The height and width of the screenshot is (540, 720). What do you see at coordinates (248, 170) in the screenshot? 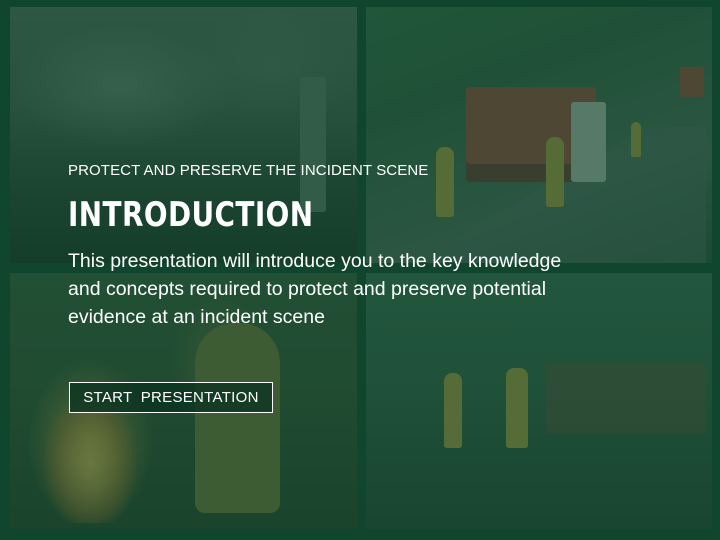
I see `slide-eyebrow: PROTECT AND PRESERVE THE INCIDENT SCENE` at bounding box center [248, 170].